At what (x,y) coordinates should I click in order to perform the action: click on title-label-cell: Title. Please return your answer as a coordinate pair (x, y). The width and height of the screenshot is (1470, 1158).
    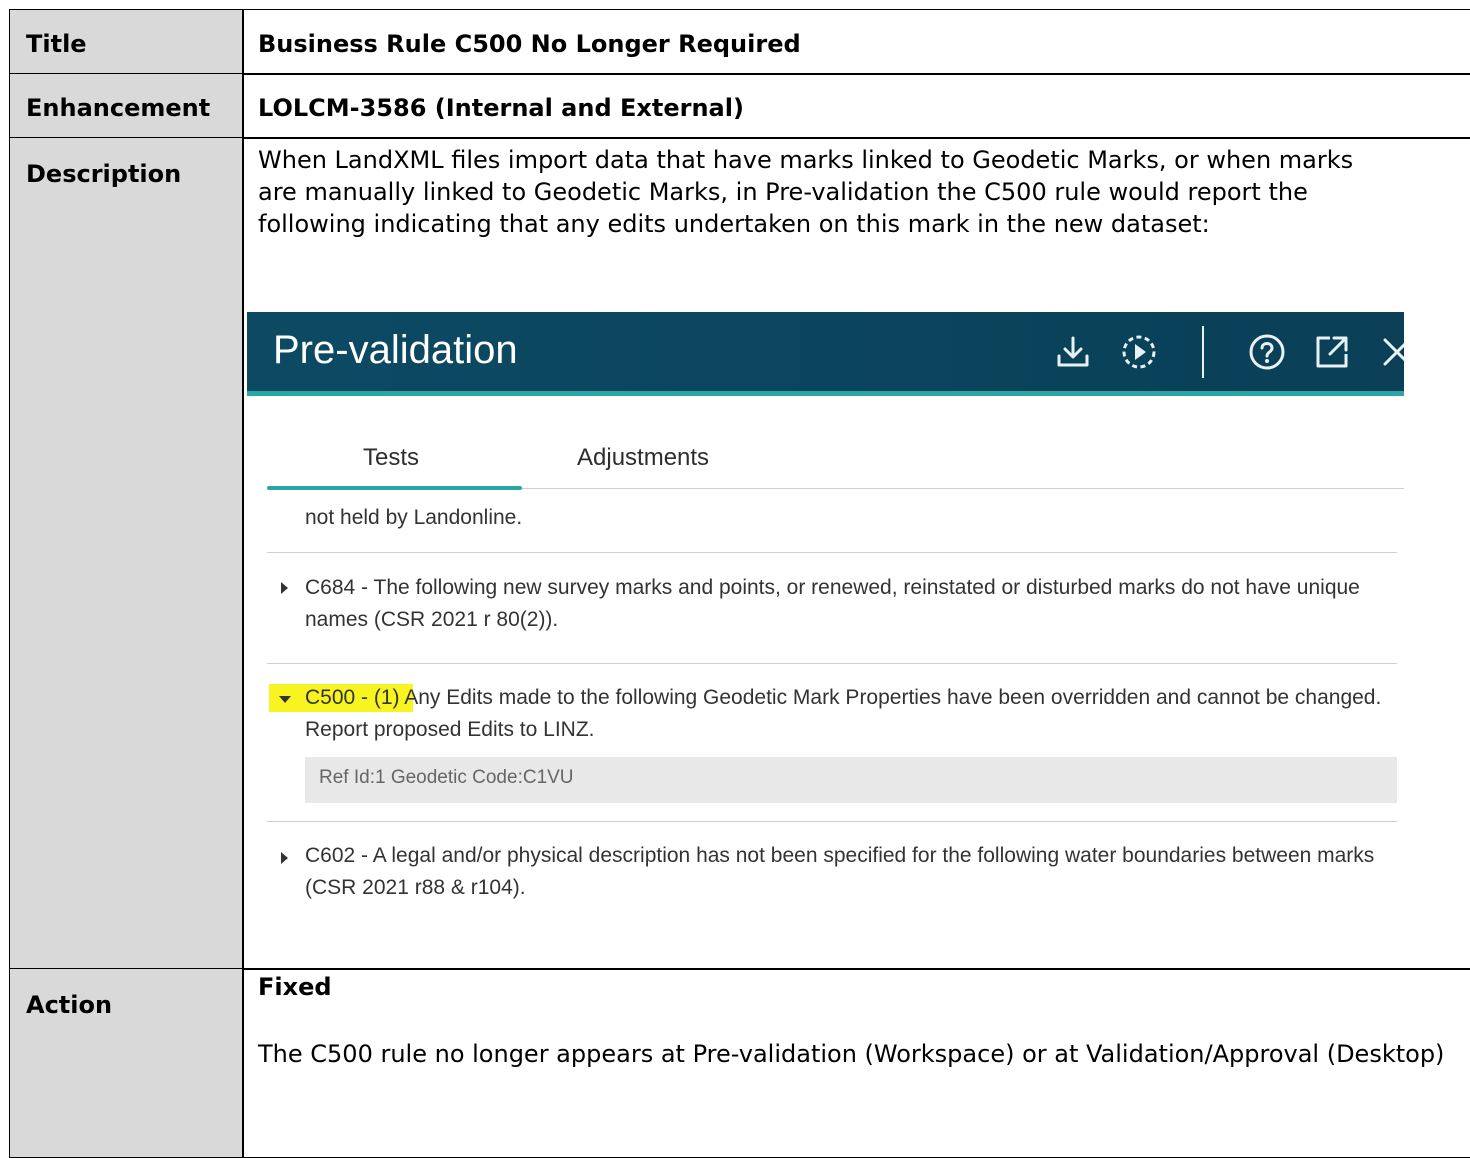
    Looking at the image, I should click on (126, 42).